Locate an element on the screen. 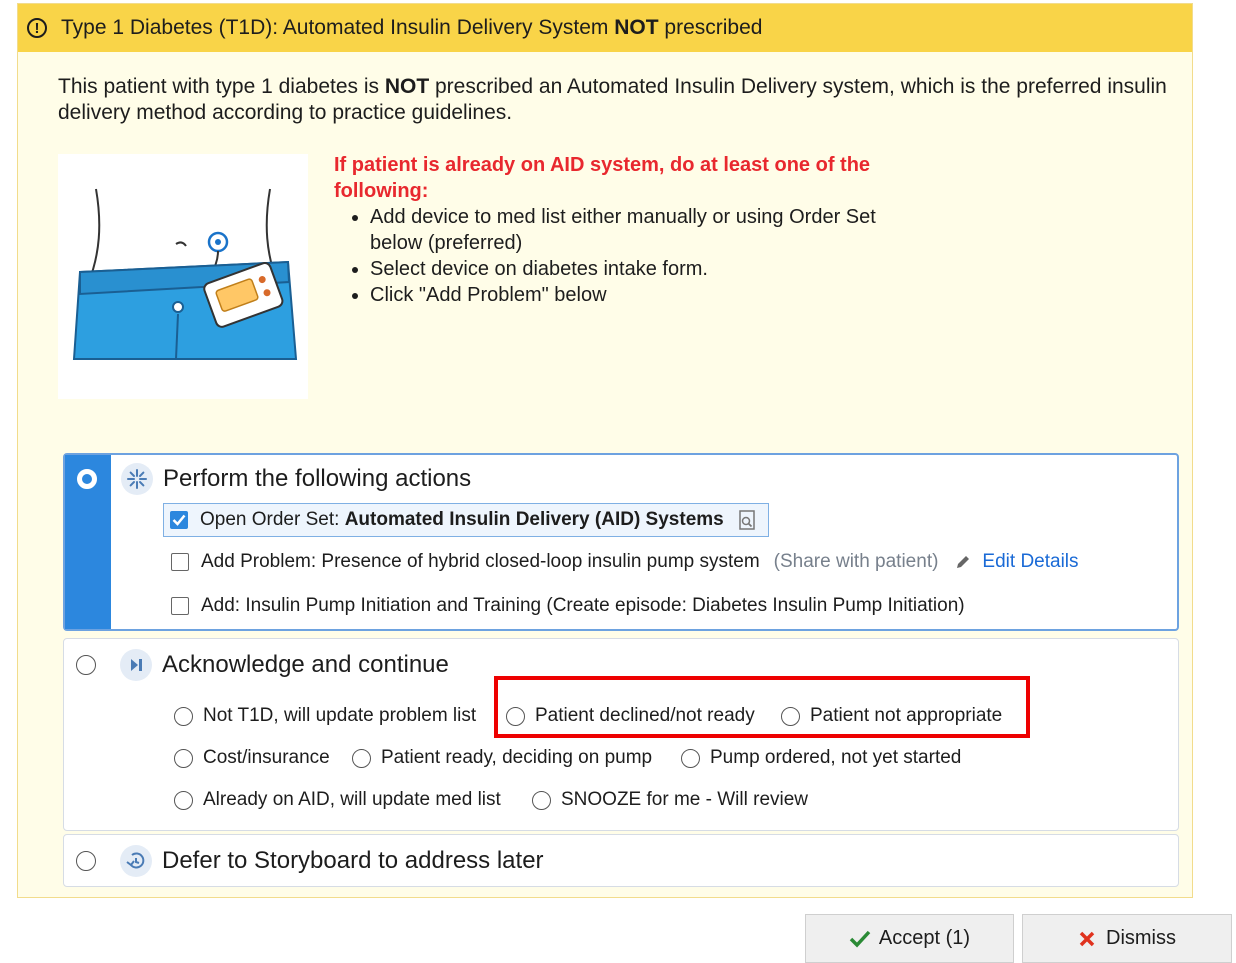 This screenshot has width=1236, height=963. checkmark-icon is located at coordinates (860, 939).